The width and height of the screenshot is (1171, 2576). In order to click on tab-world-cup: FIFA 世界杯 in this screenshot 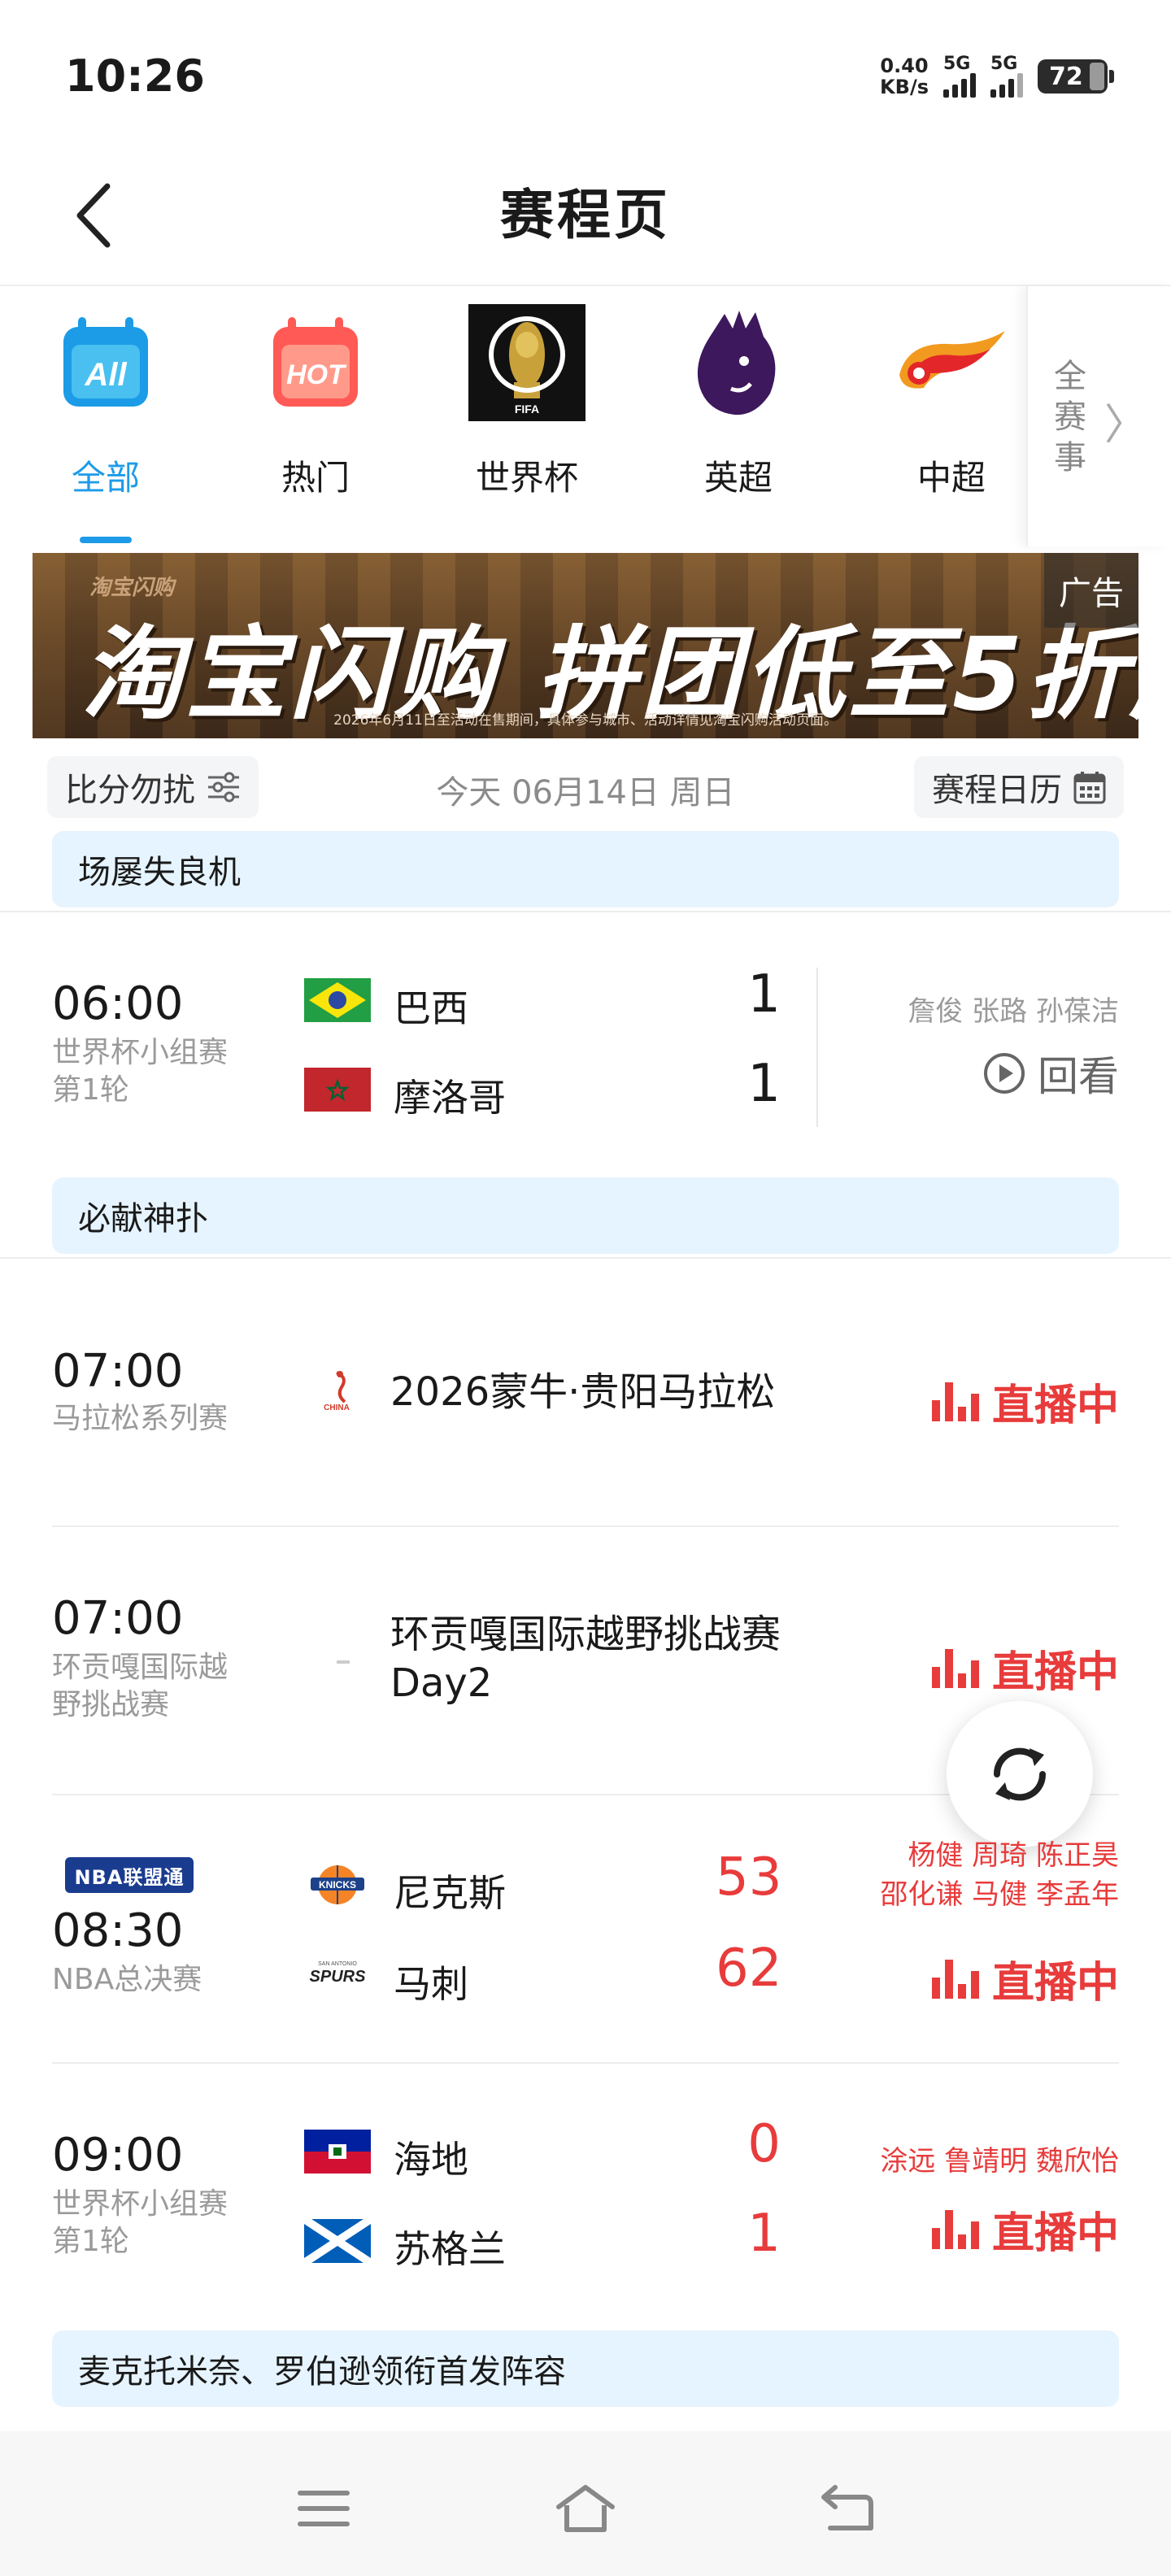, I will do `click(527, 416)`.